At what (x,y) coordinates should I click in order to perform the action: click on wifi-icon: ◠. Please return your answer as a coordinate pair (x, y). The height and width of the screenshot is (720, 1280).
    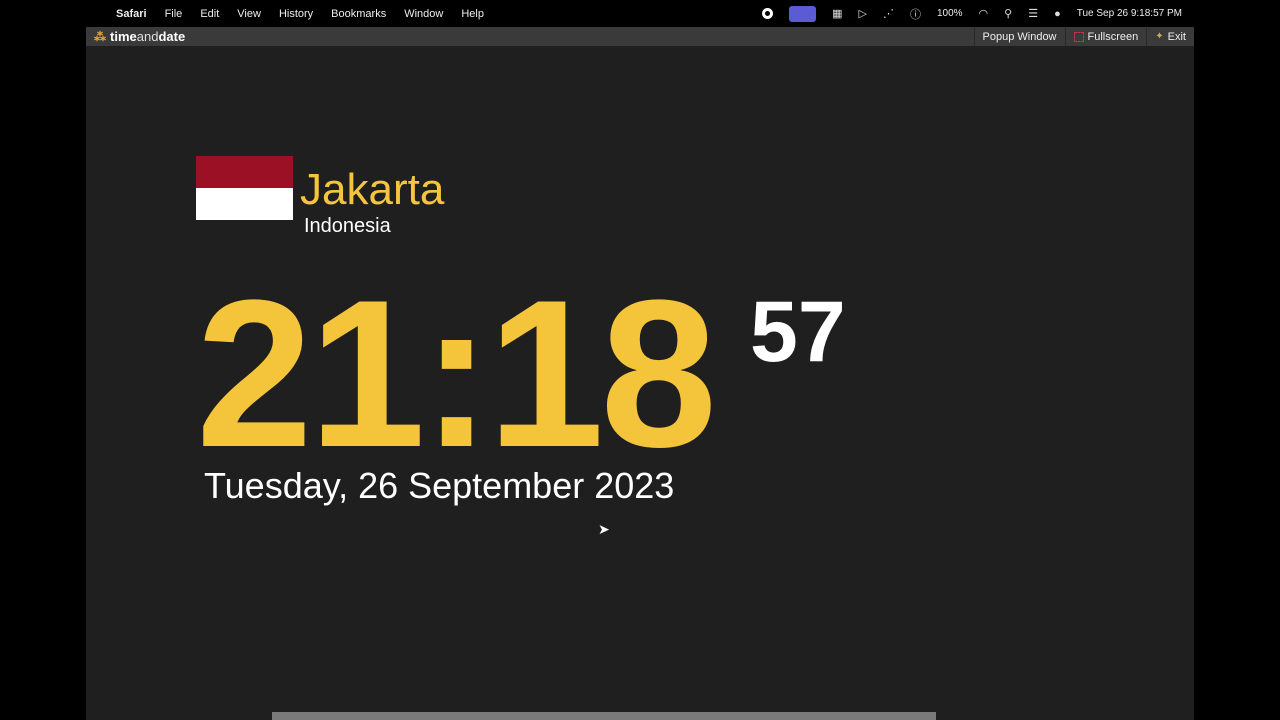
    Looking at the image, I should click on (984, 13).